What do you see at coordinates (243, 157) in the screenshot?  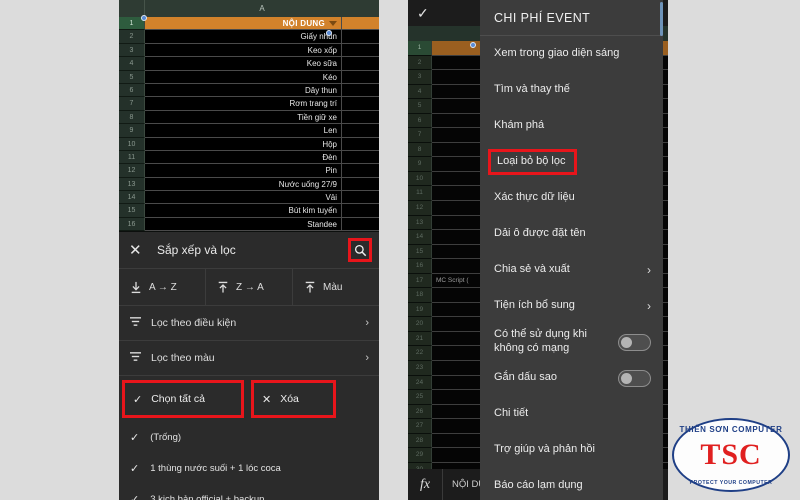 I see `table-cell: Đèn` at bounding box center [243, 157].